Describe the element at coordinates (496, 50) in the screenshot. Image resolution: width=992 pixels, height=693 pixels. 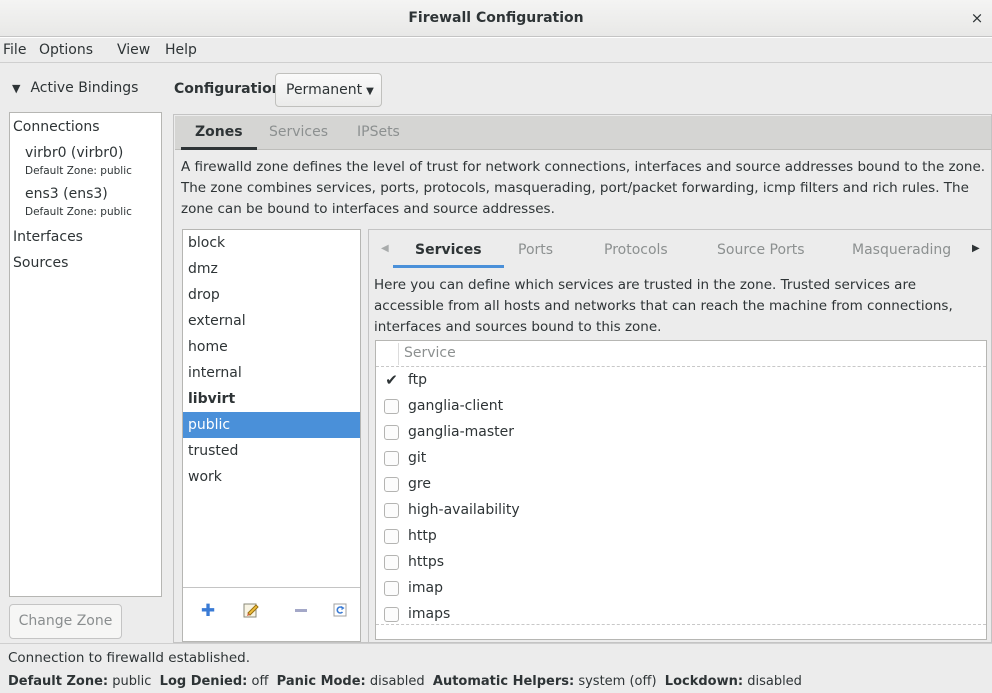
I see `menu-bar: File Options View Help` at that location.